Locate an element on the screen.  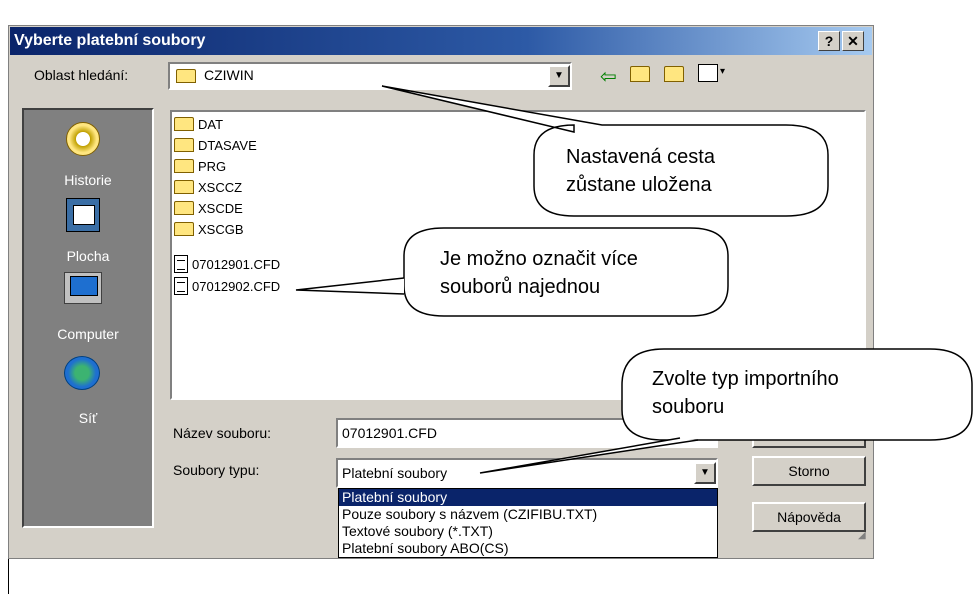
callout-2-shape is located at coordinates (566, 272).